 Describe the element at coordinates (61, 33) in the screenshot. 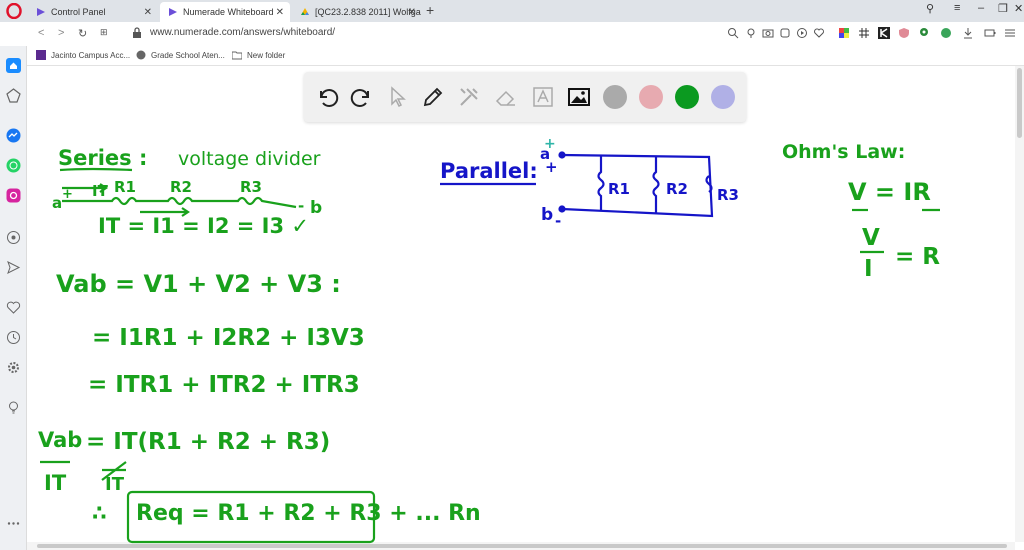

I see `forward-icon: >` at that location.